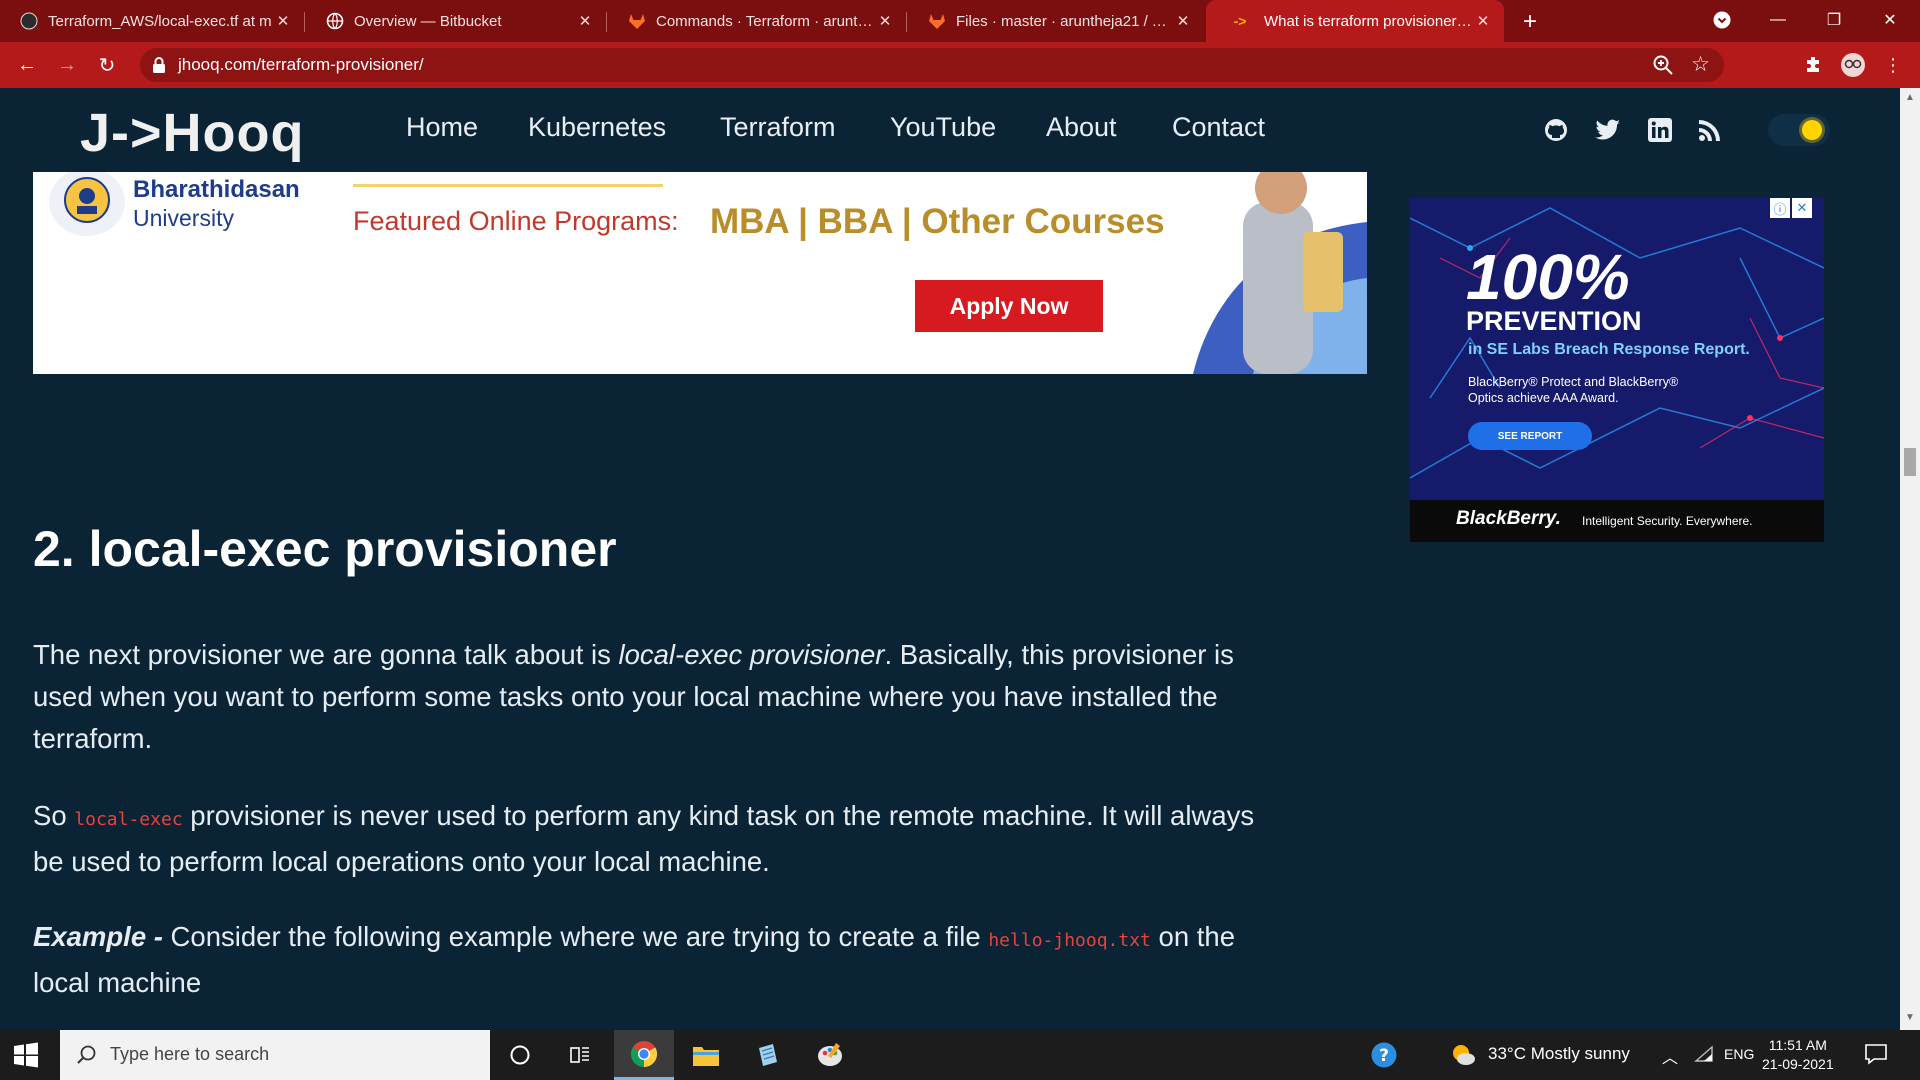  What do you see at coordinates (128, 819) in the screenshot?
I see `inline-code: local-exec` at bounding box center [128, 819].